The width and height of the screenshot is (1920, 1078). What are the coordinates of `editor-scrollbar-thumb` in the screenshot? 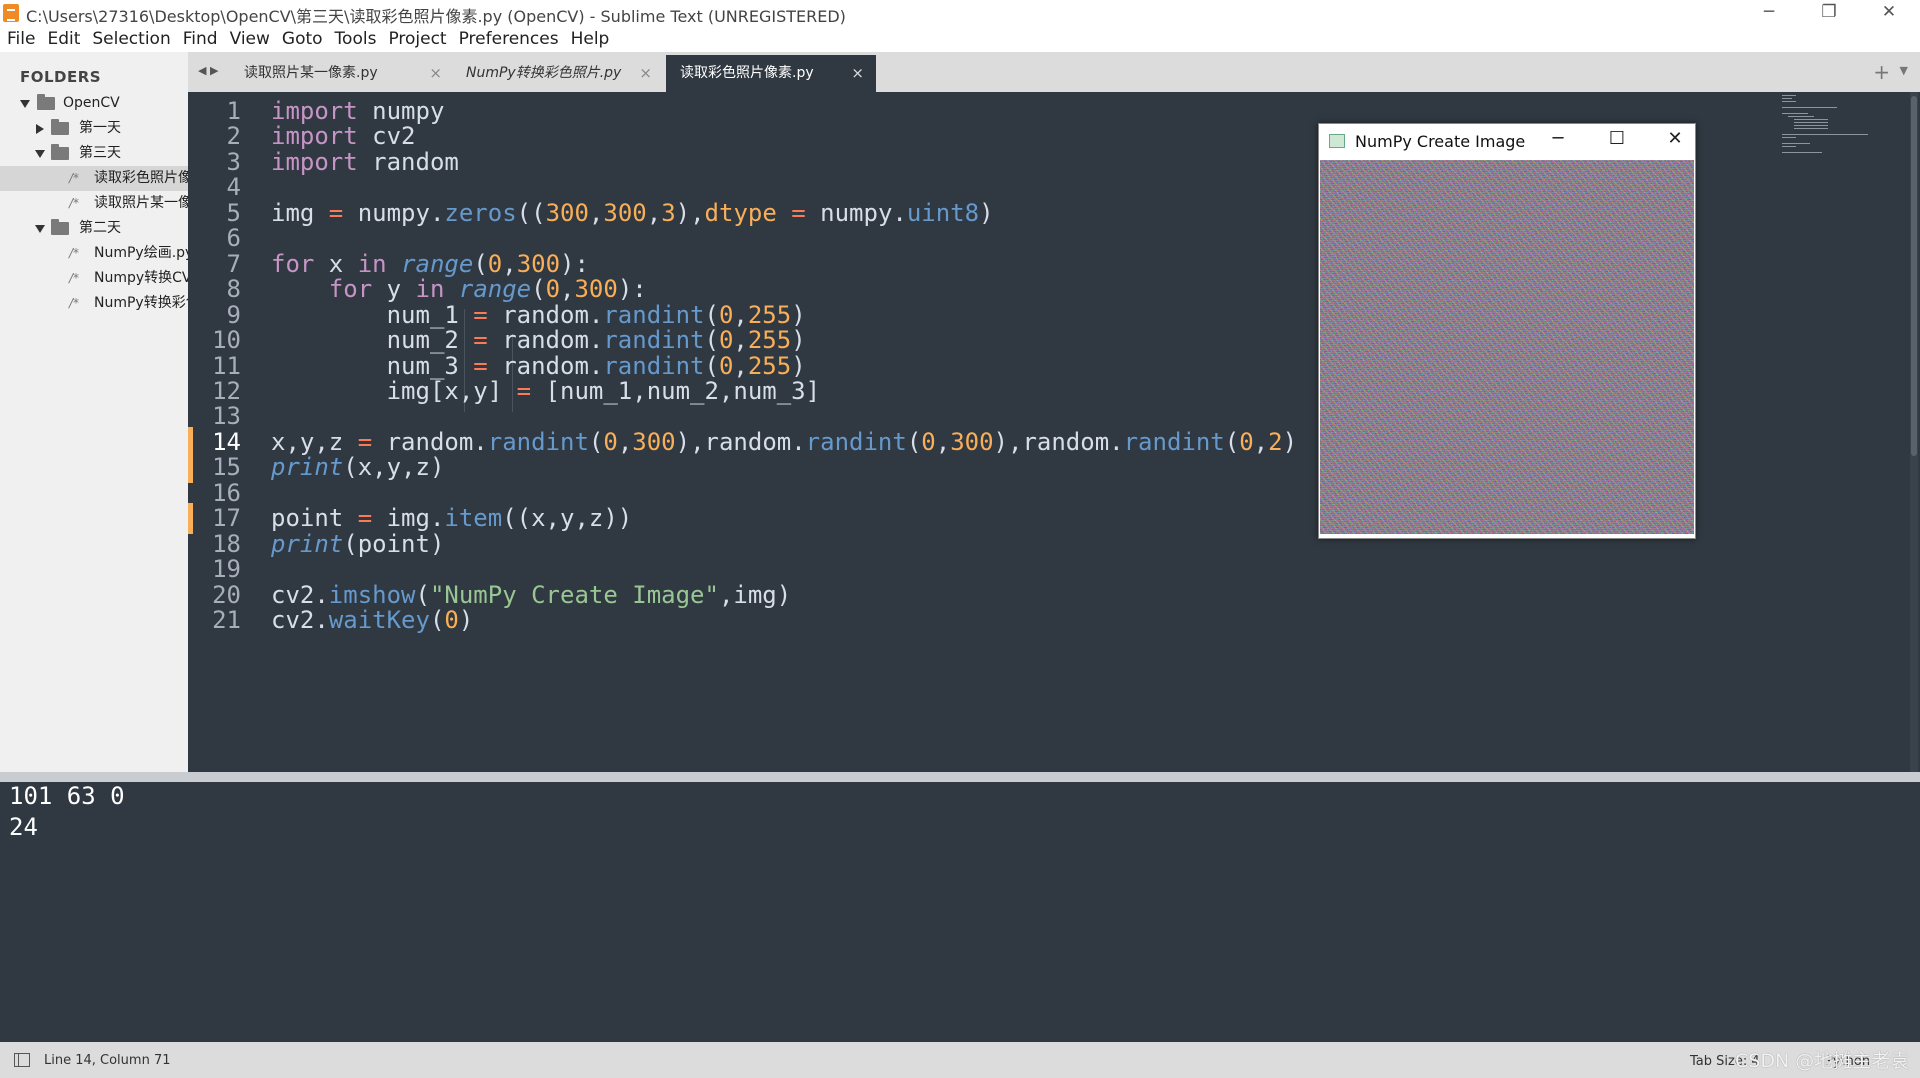 It's located at (1914, 276).